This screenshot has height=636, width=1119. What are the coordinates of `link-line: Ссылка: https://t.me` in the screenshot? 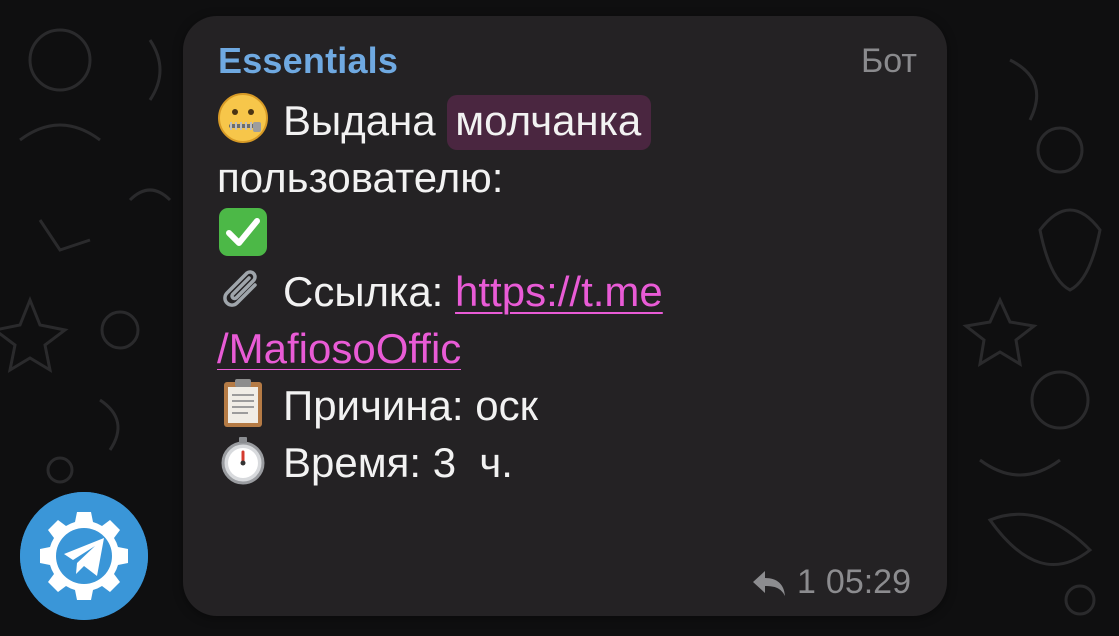 It's located at (567, 291).